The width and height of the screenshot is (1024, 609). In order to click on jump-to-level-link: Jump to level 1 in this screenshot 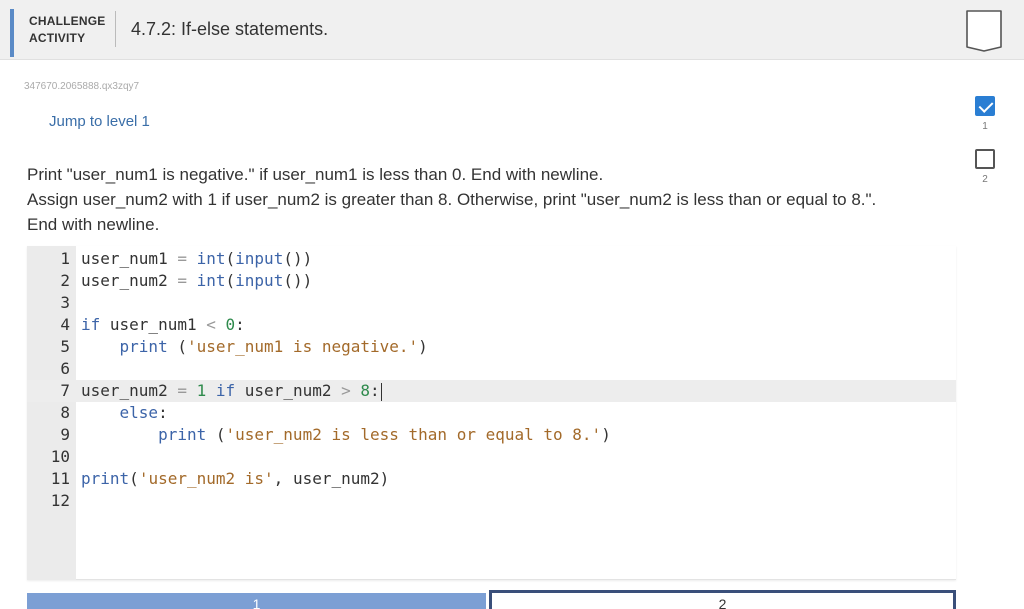, I will do `click(99, 121)`.